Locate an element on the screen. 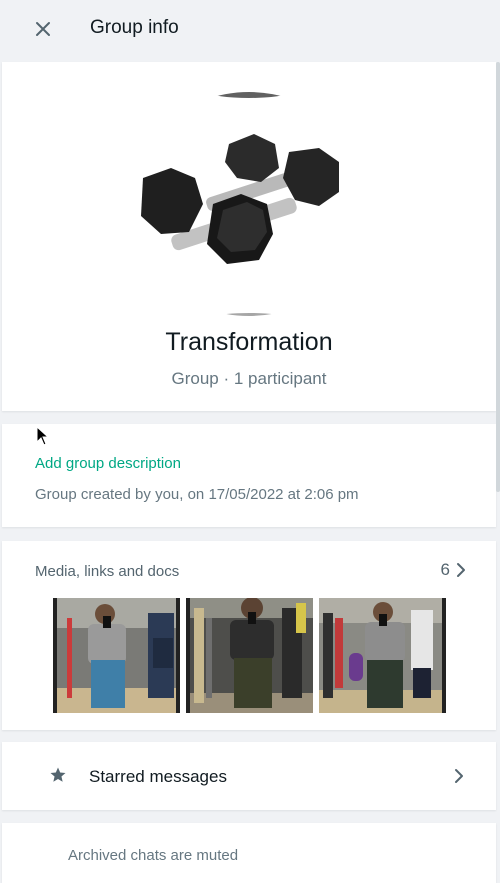  media-count-button: 6 is located at coordinates (453, 570).